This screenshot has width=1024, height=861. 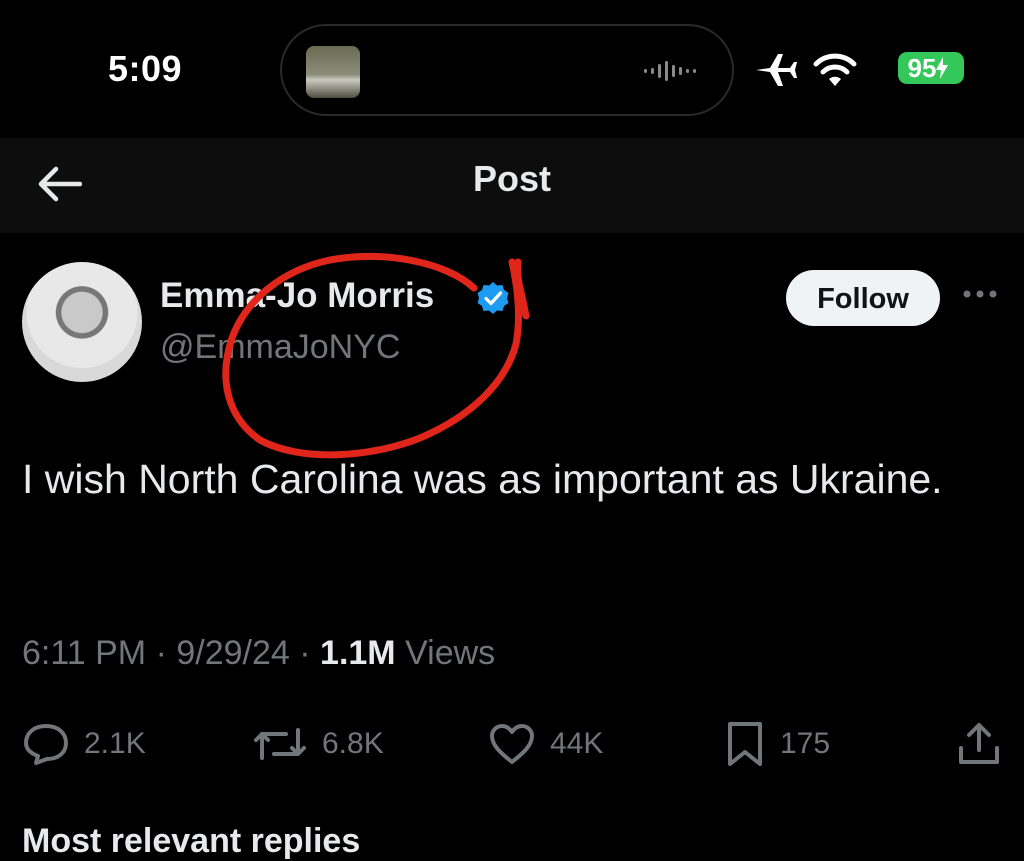 What do you see at coordinates (450, 653) in the screenshot?
I see `views-label: Views` at bounding box center [450, 653].